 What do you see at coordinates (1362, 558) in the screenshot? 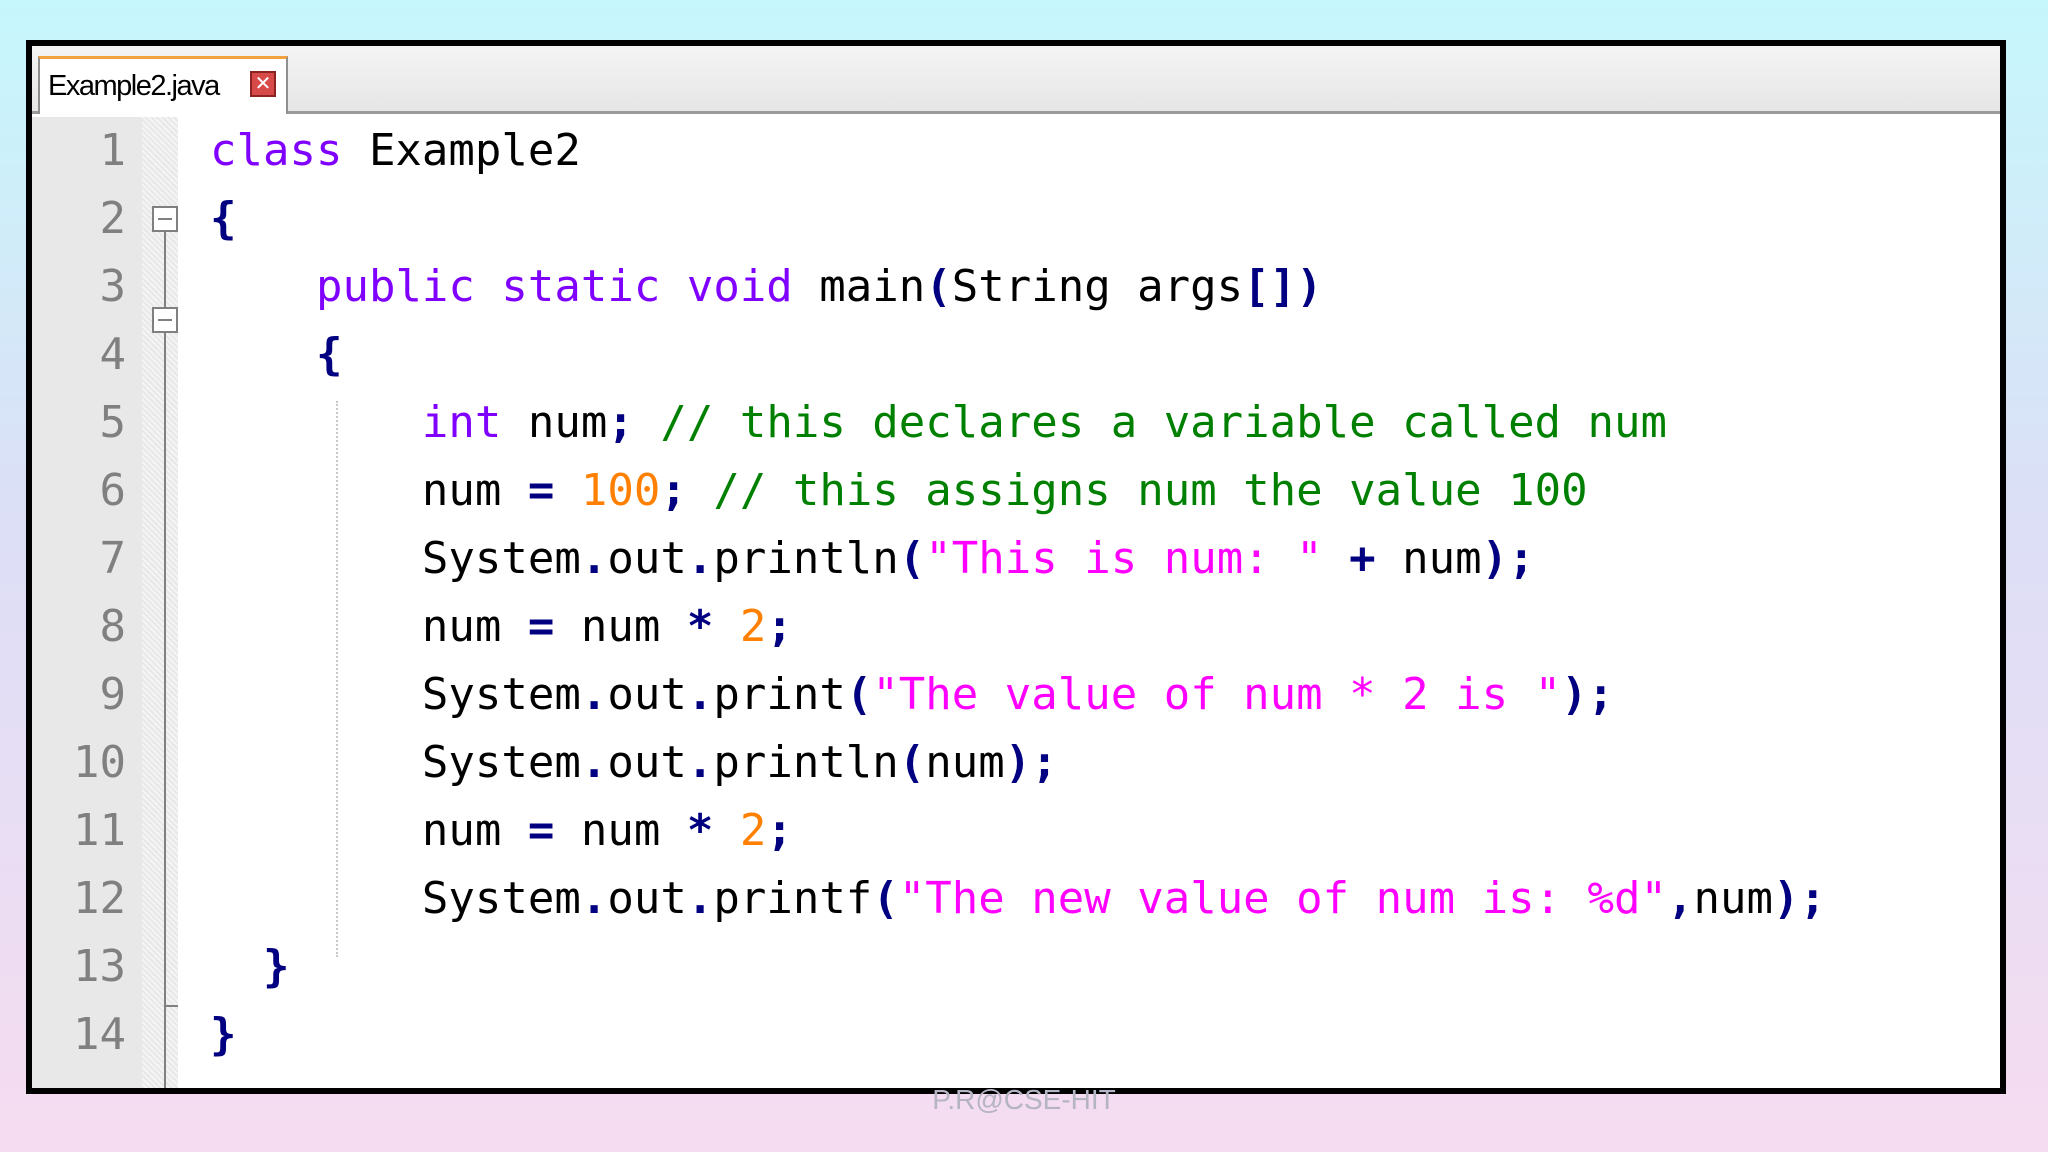
I see `operator-token: +` at bounding box center [1362, 558].